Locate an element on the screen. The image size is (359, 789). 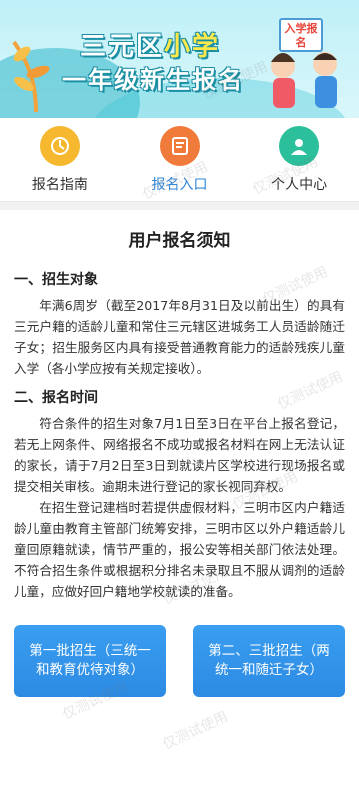
batch23-button: 第二、三批招生（两统一和随迁子女） is located at coordinates (269, 661).